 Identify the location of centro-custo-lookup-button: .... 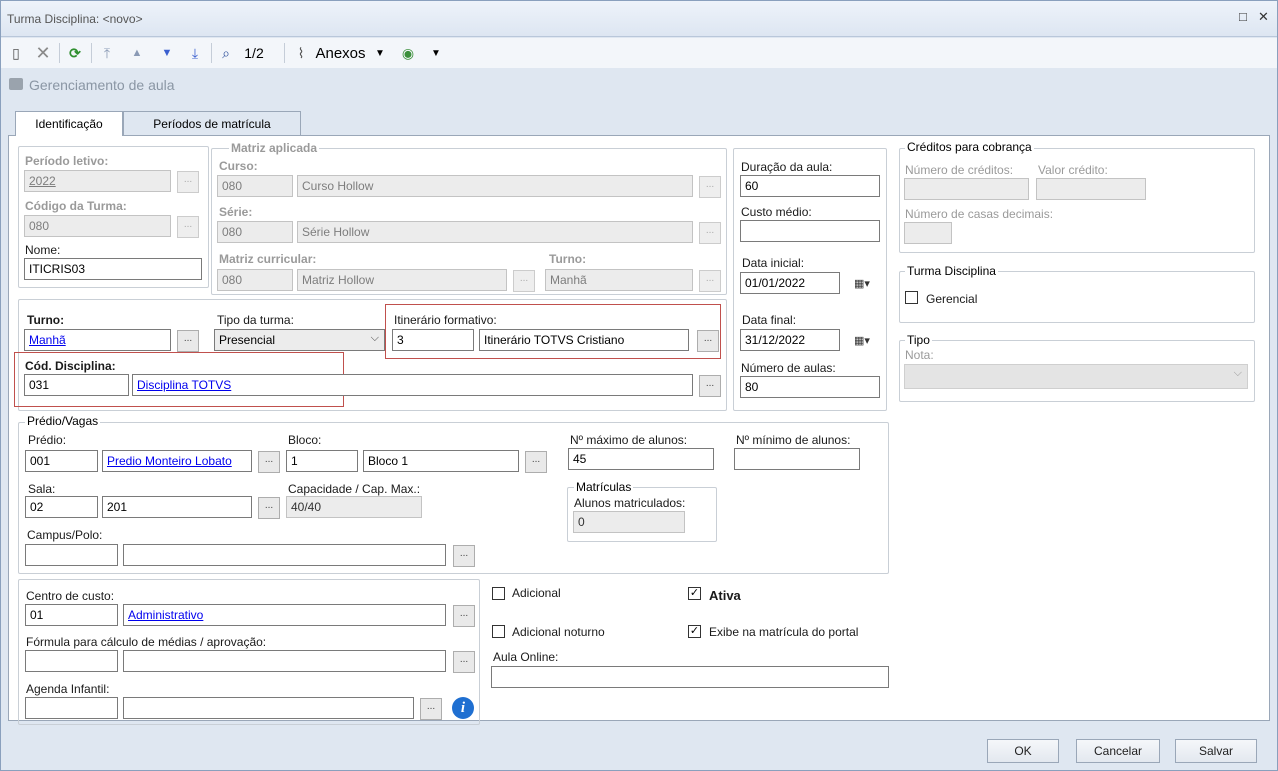
(464, 616).